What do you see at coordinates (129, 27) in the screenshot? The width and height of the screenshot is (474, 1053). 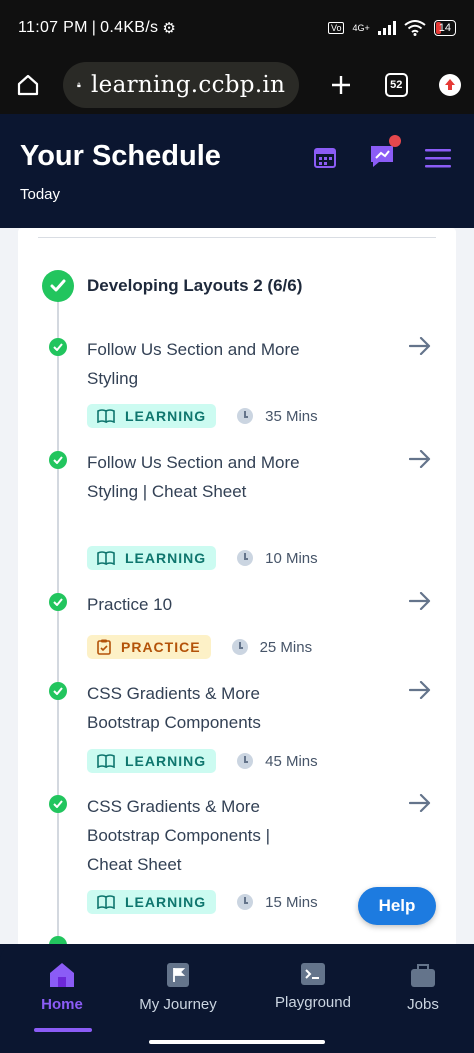 I see `status-network-speed: 0.4KB/s` at bounding box center [129, 27].